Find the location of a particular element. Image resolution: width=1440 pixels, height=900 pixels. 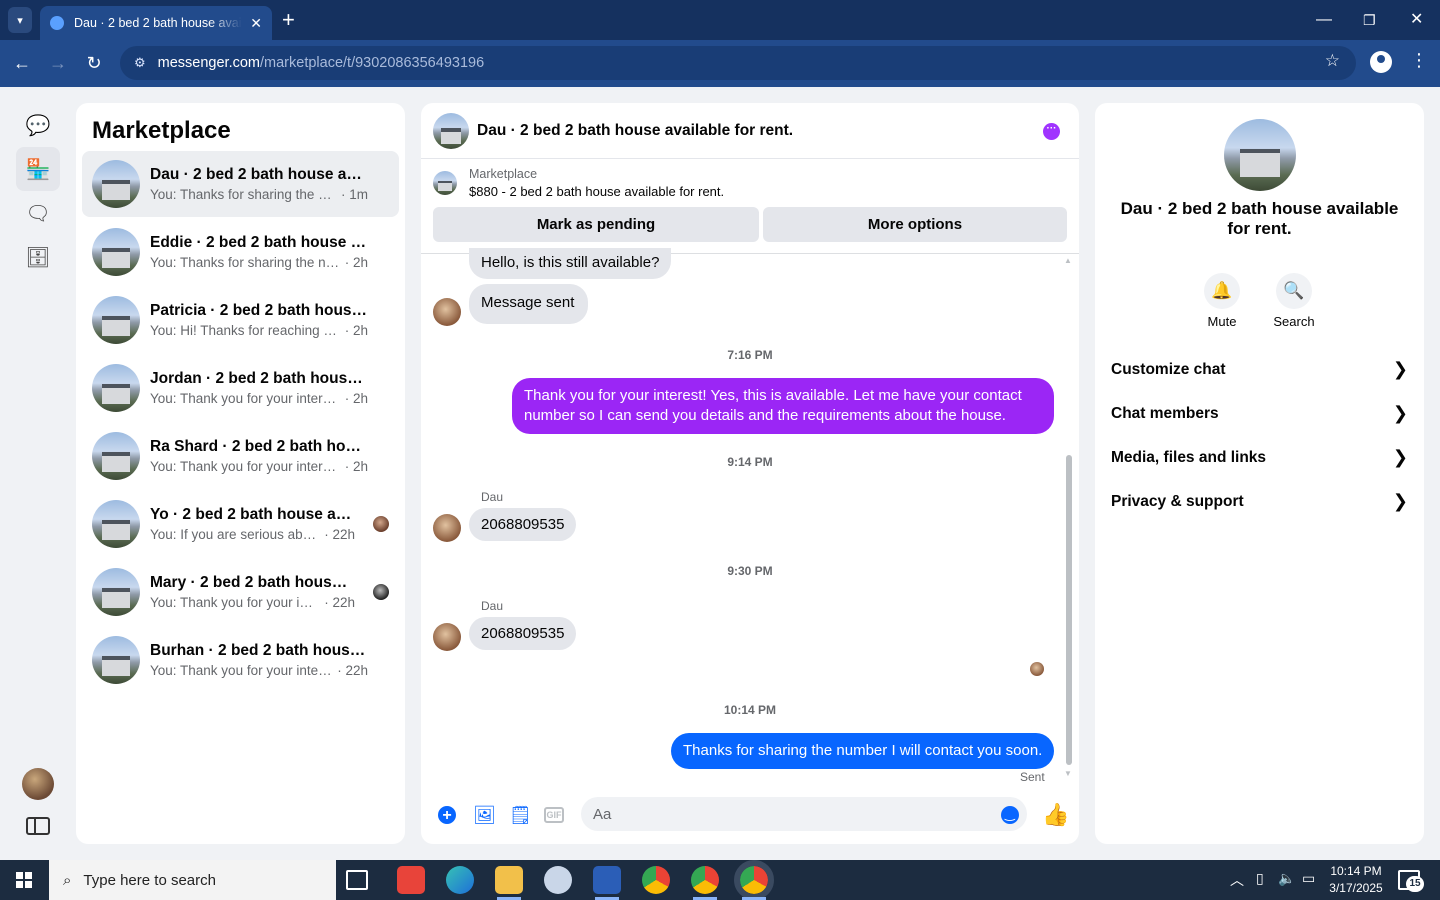

new-tab-button: + is located at coordinates (288, 20).